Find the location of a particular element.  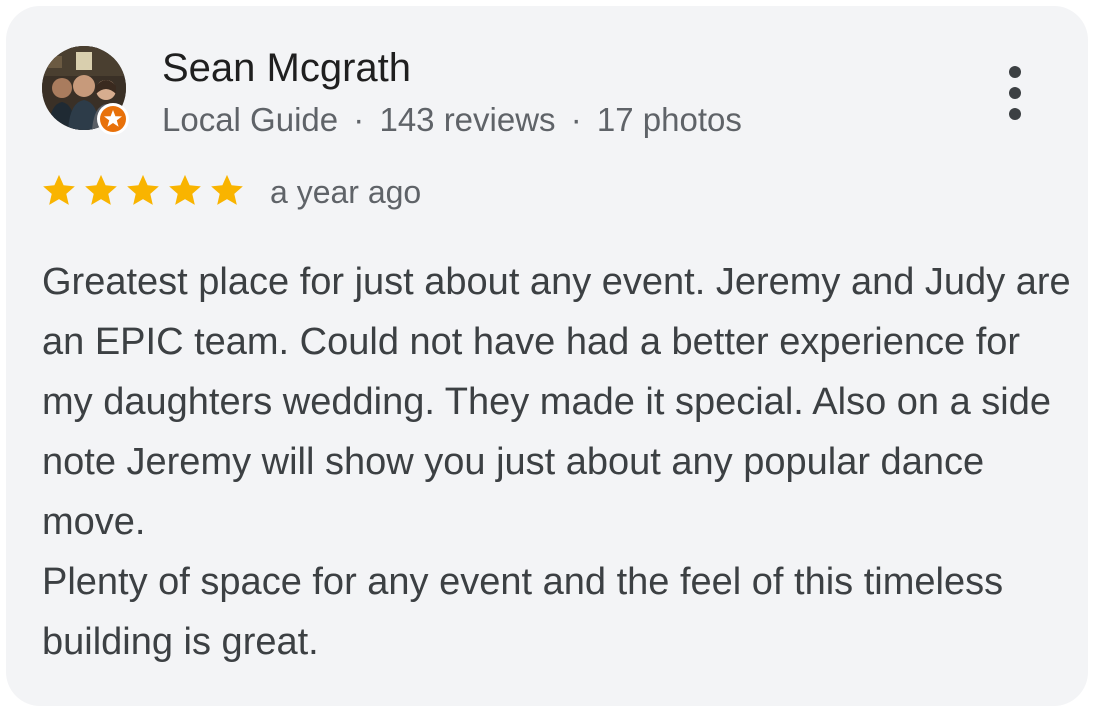

review-time: a year ago is located at coordinates (346, 192).